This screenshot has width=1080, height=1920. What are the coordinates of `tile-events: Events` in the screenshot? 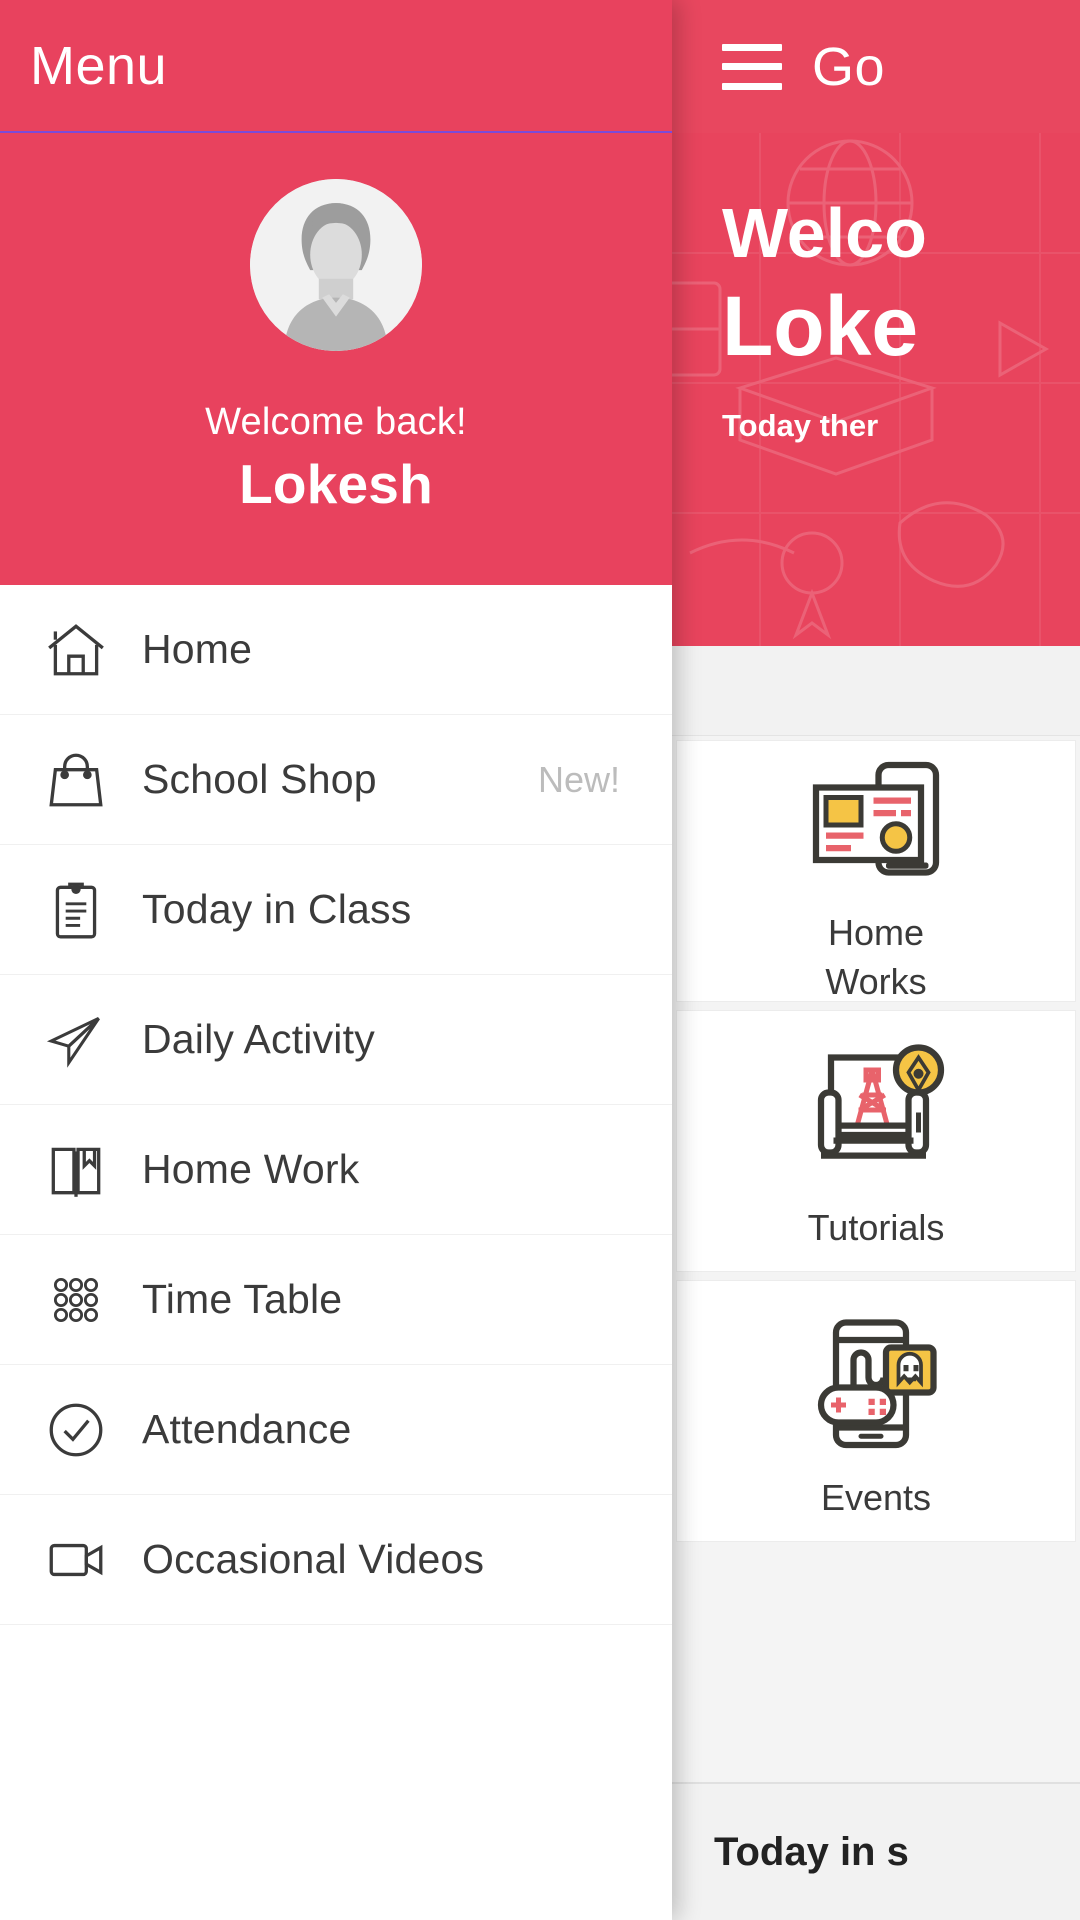 It's located at (876, 1411).